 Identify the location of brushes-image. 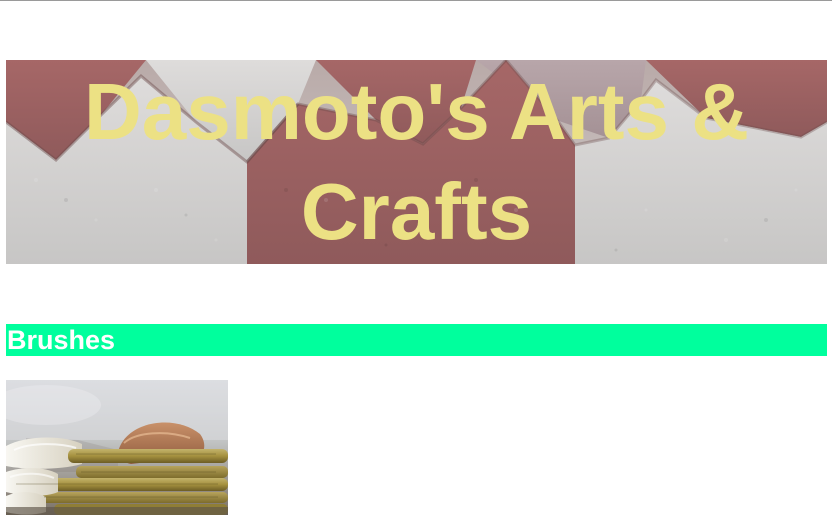
(117, 447).